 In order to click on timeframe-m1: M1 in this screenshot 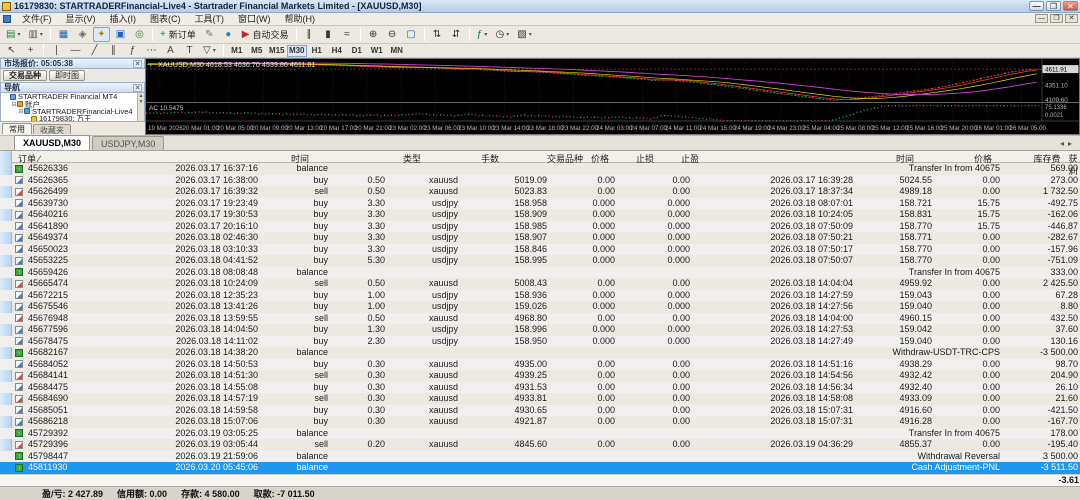, I will do `click(237, 51)`.